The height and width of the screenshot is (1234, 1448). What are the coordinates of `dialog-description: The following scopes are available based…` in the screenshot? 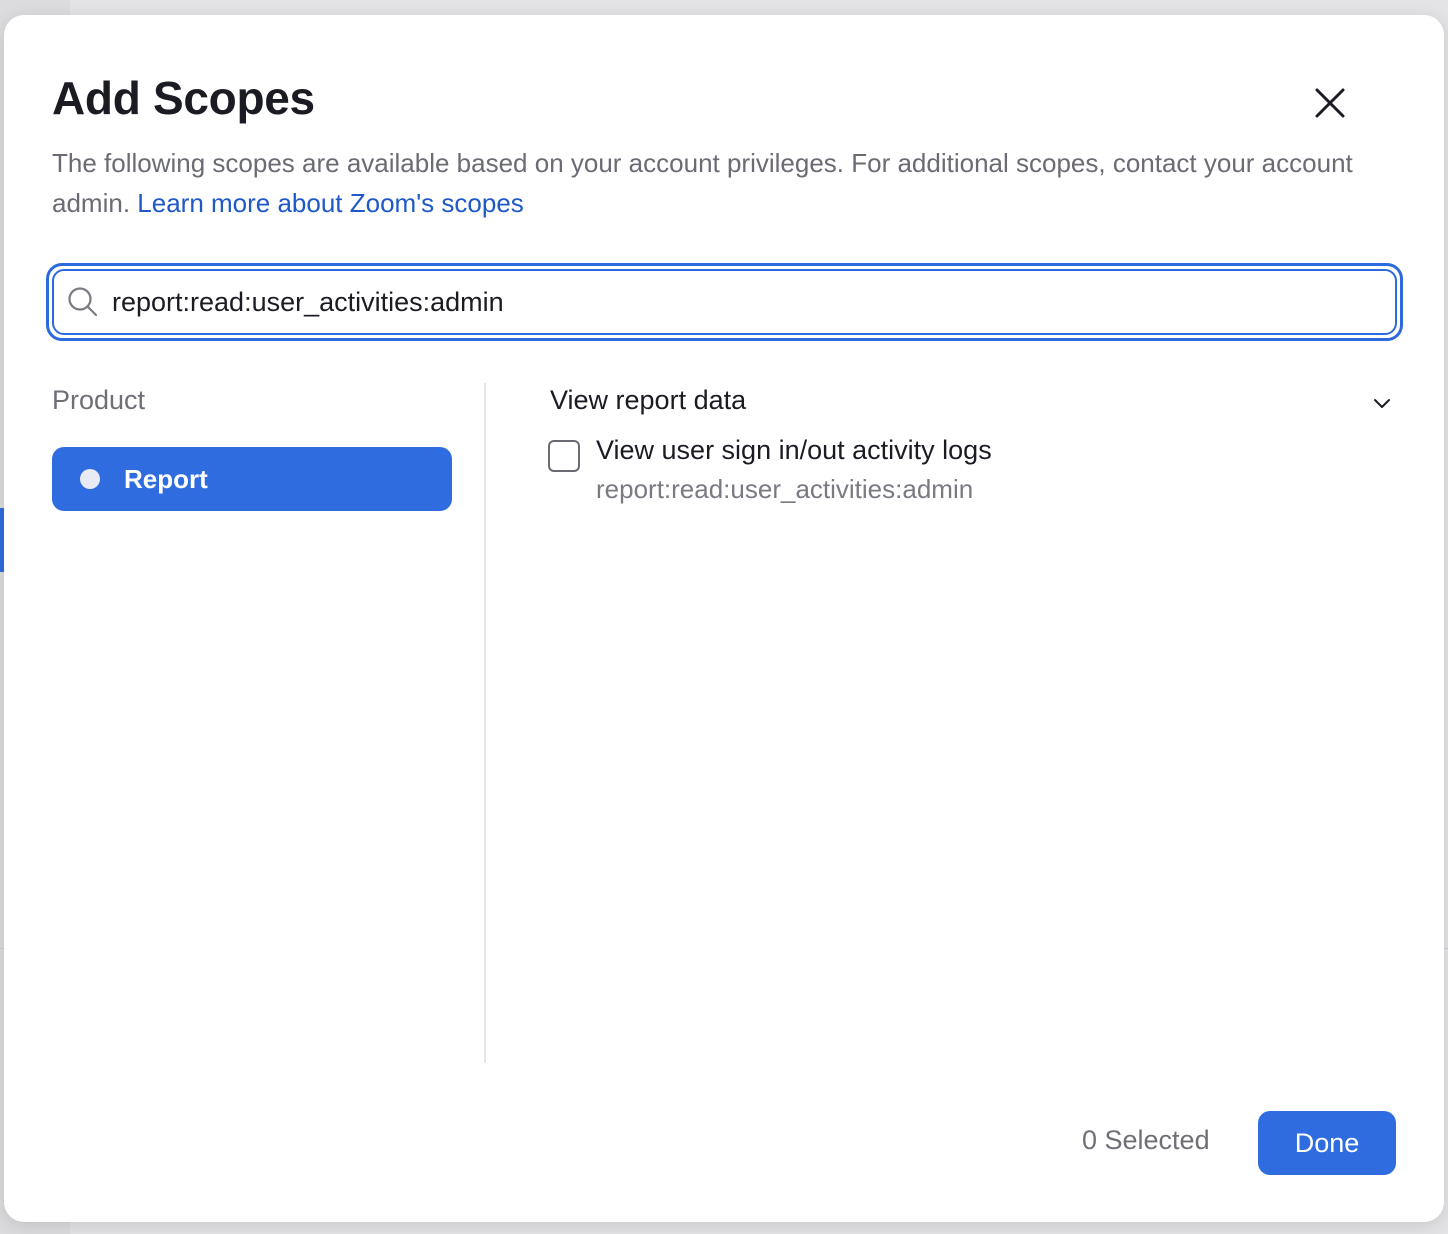 It's located at (722, 183).